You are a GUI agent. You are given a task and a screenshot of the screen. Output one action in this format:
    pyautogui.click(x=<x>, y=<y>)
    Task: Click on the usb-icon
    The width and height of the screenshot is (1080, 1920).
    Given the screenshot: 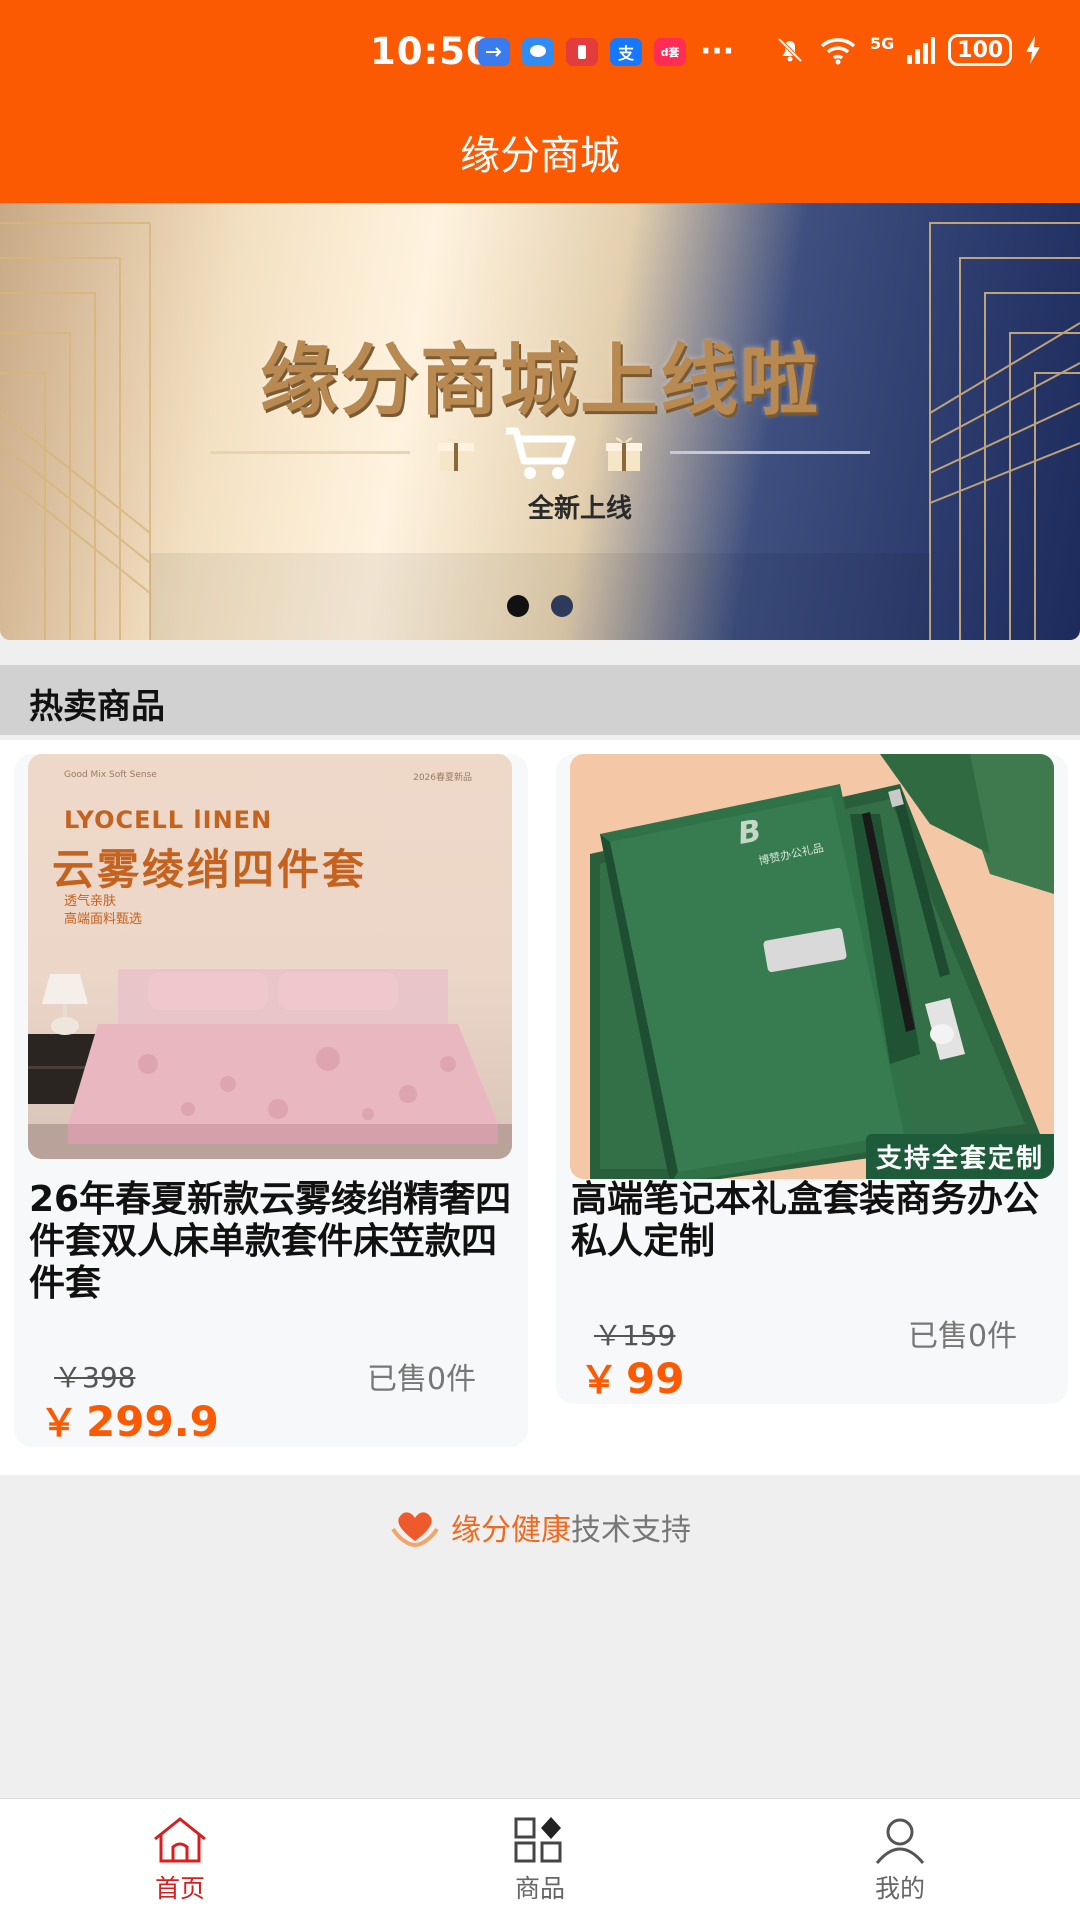 What is the action you would take?
    pyautogui.click(x=494, y=52)
    